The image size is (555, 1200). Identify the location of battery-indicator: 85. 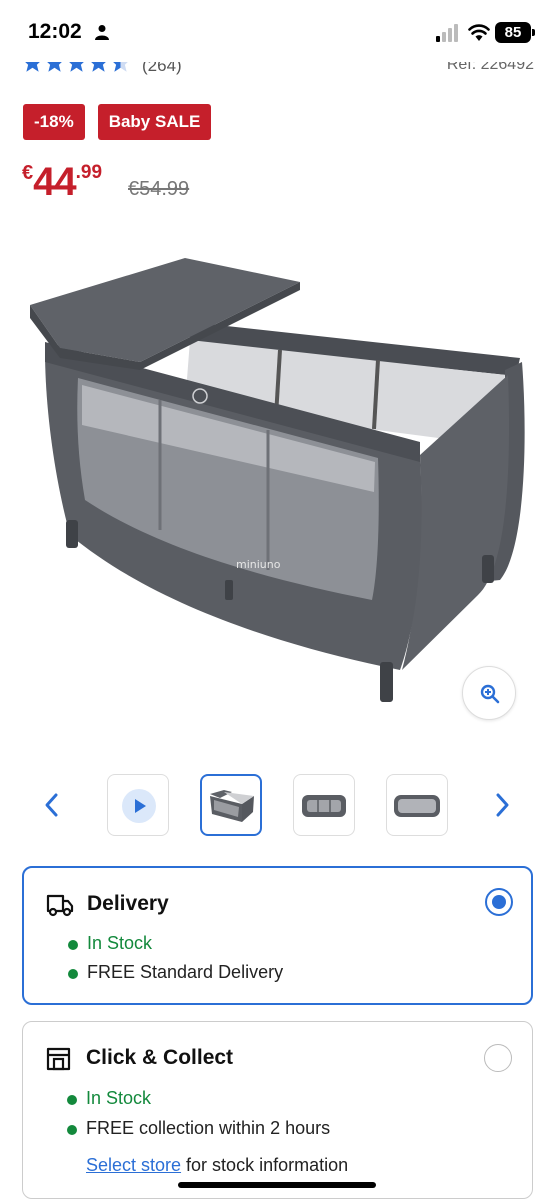
(515, 32).